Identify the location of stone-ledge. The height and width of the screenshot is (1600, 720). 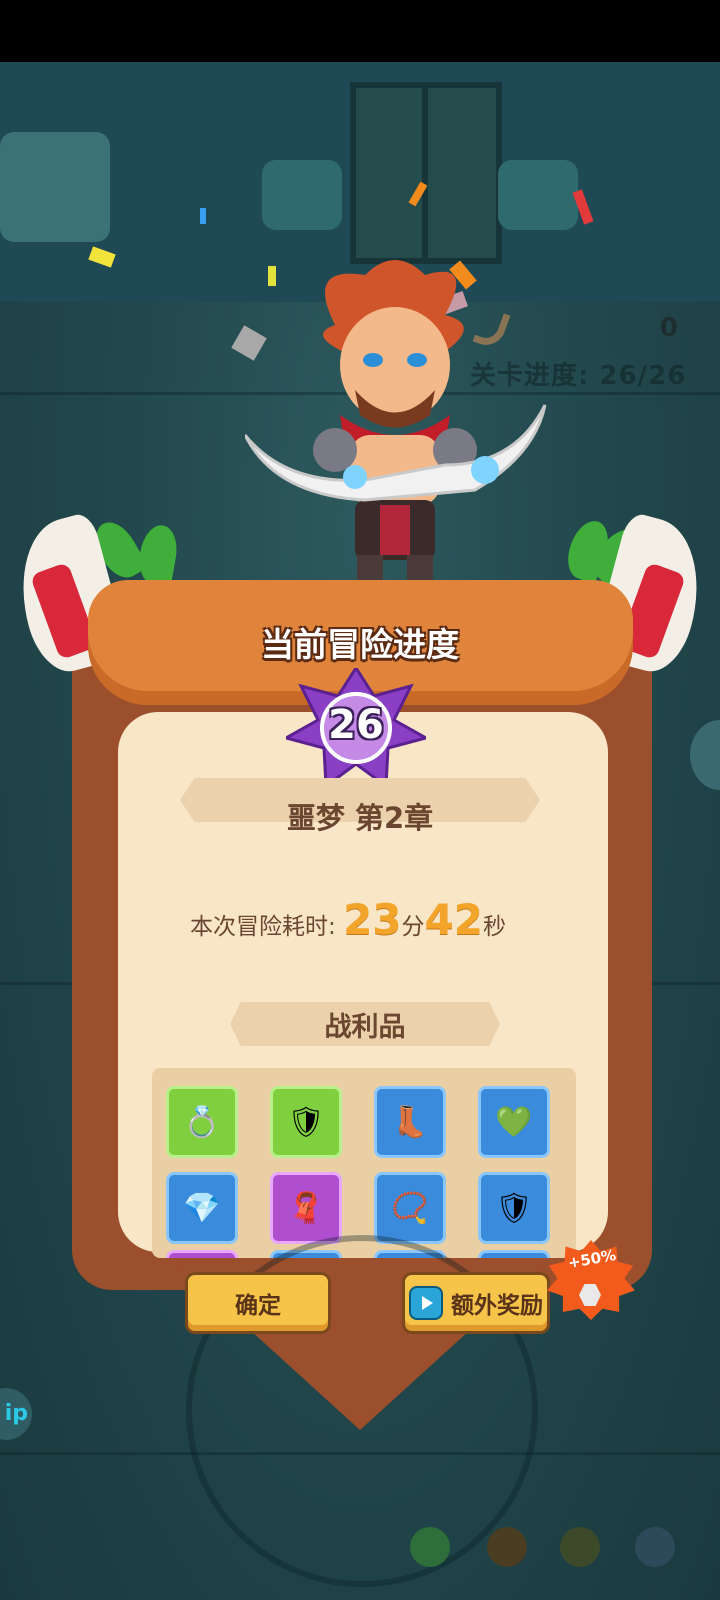
(55, 187).